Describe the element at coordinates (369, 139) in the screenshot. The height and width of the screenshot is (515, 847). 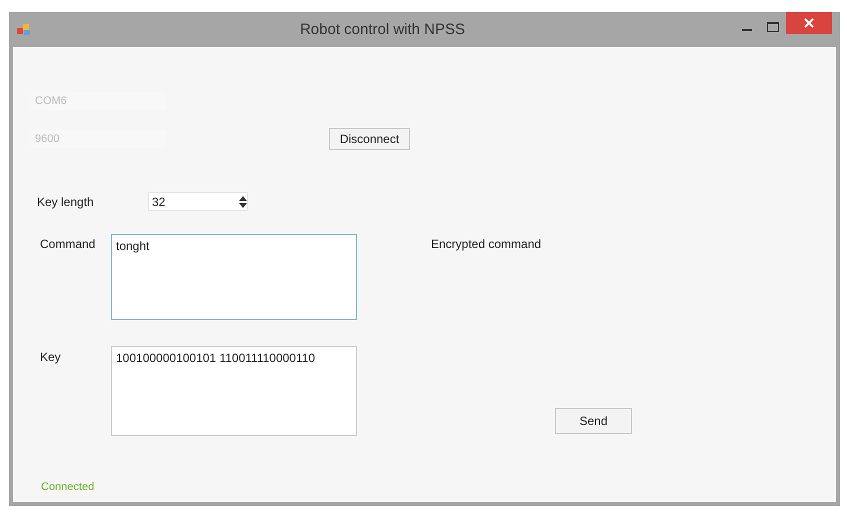
I see `disconnect-button: Disconnect` at that location.